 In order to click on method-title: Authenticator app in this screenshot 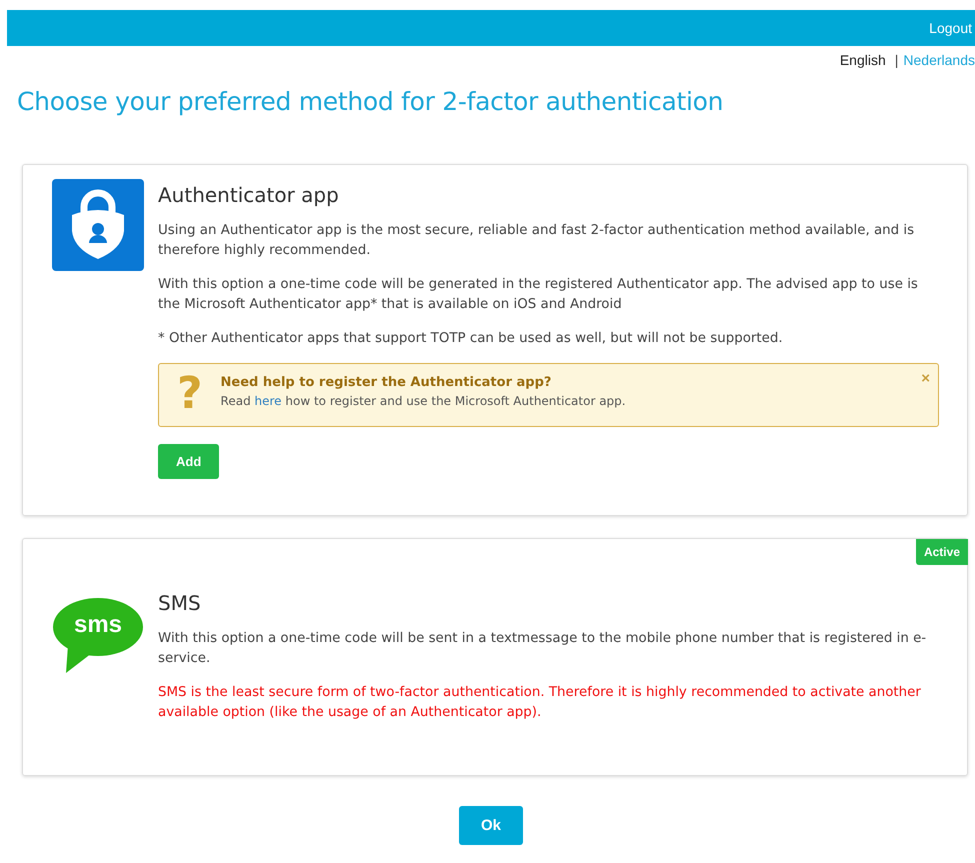, I will do `click(249, 195)`.